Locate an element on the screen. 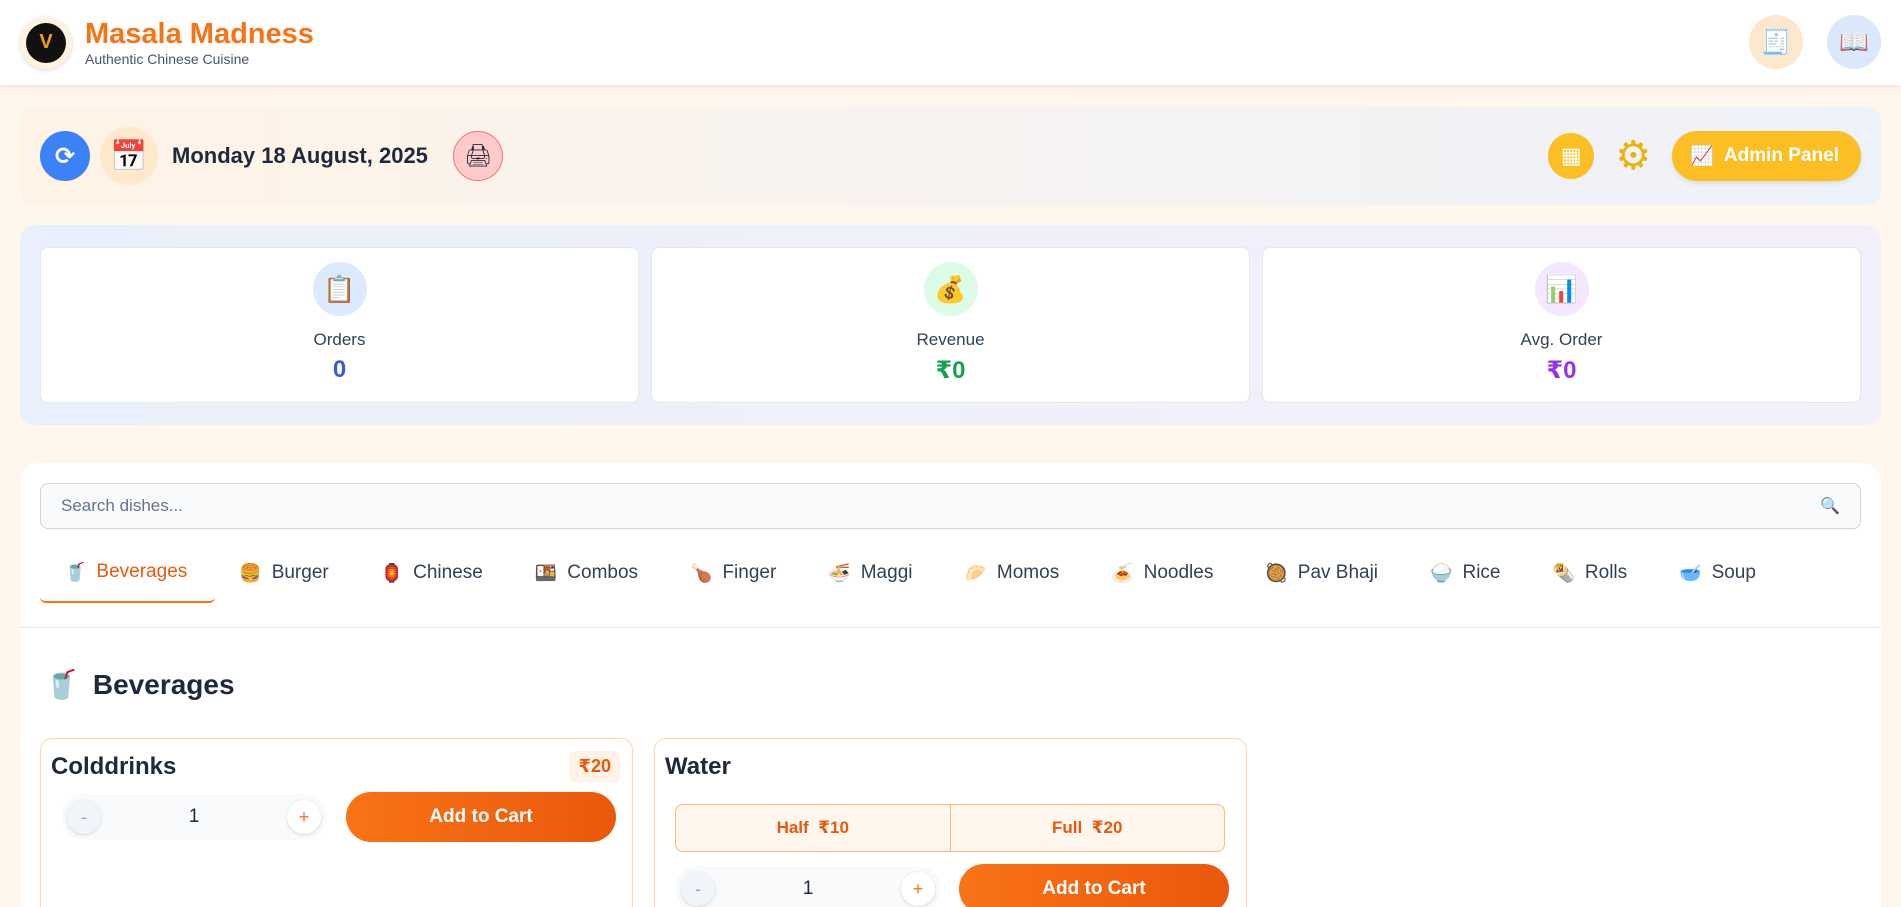  tab-soup: 🥣 Soup is located at coordinates (1719, 573).